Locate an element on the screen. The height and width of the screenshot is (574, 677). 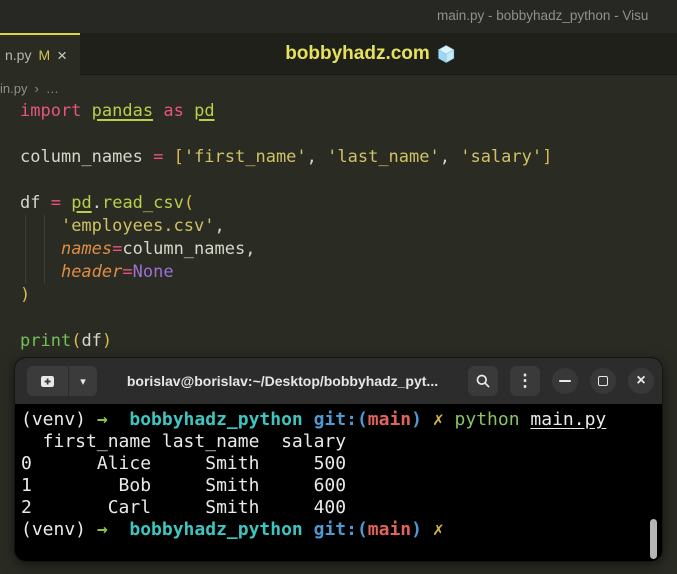
token: main is located at coordinates (389, 529).